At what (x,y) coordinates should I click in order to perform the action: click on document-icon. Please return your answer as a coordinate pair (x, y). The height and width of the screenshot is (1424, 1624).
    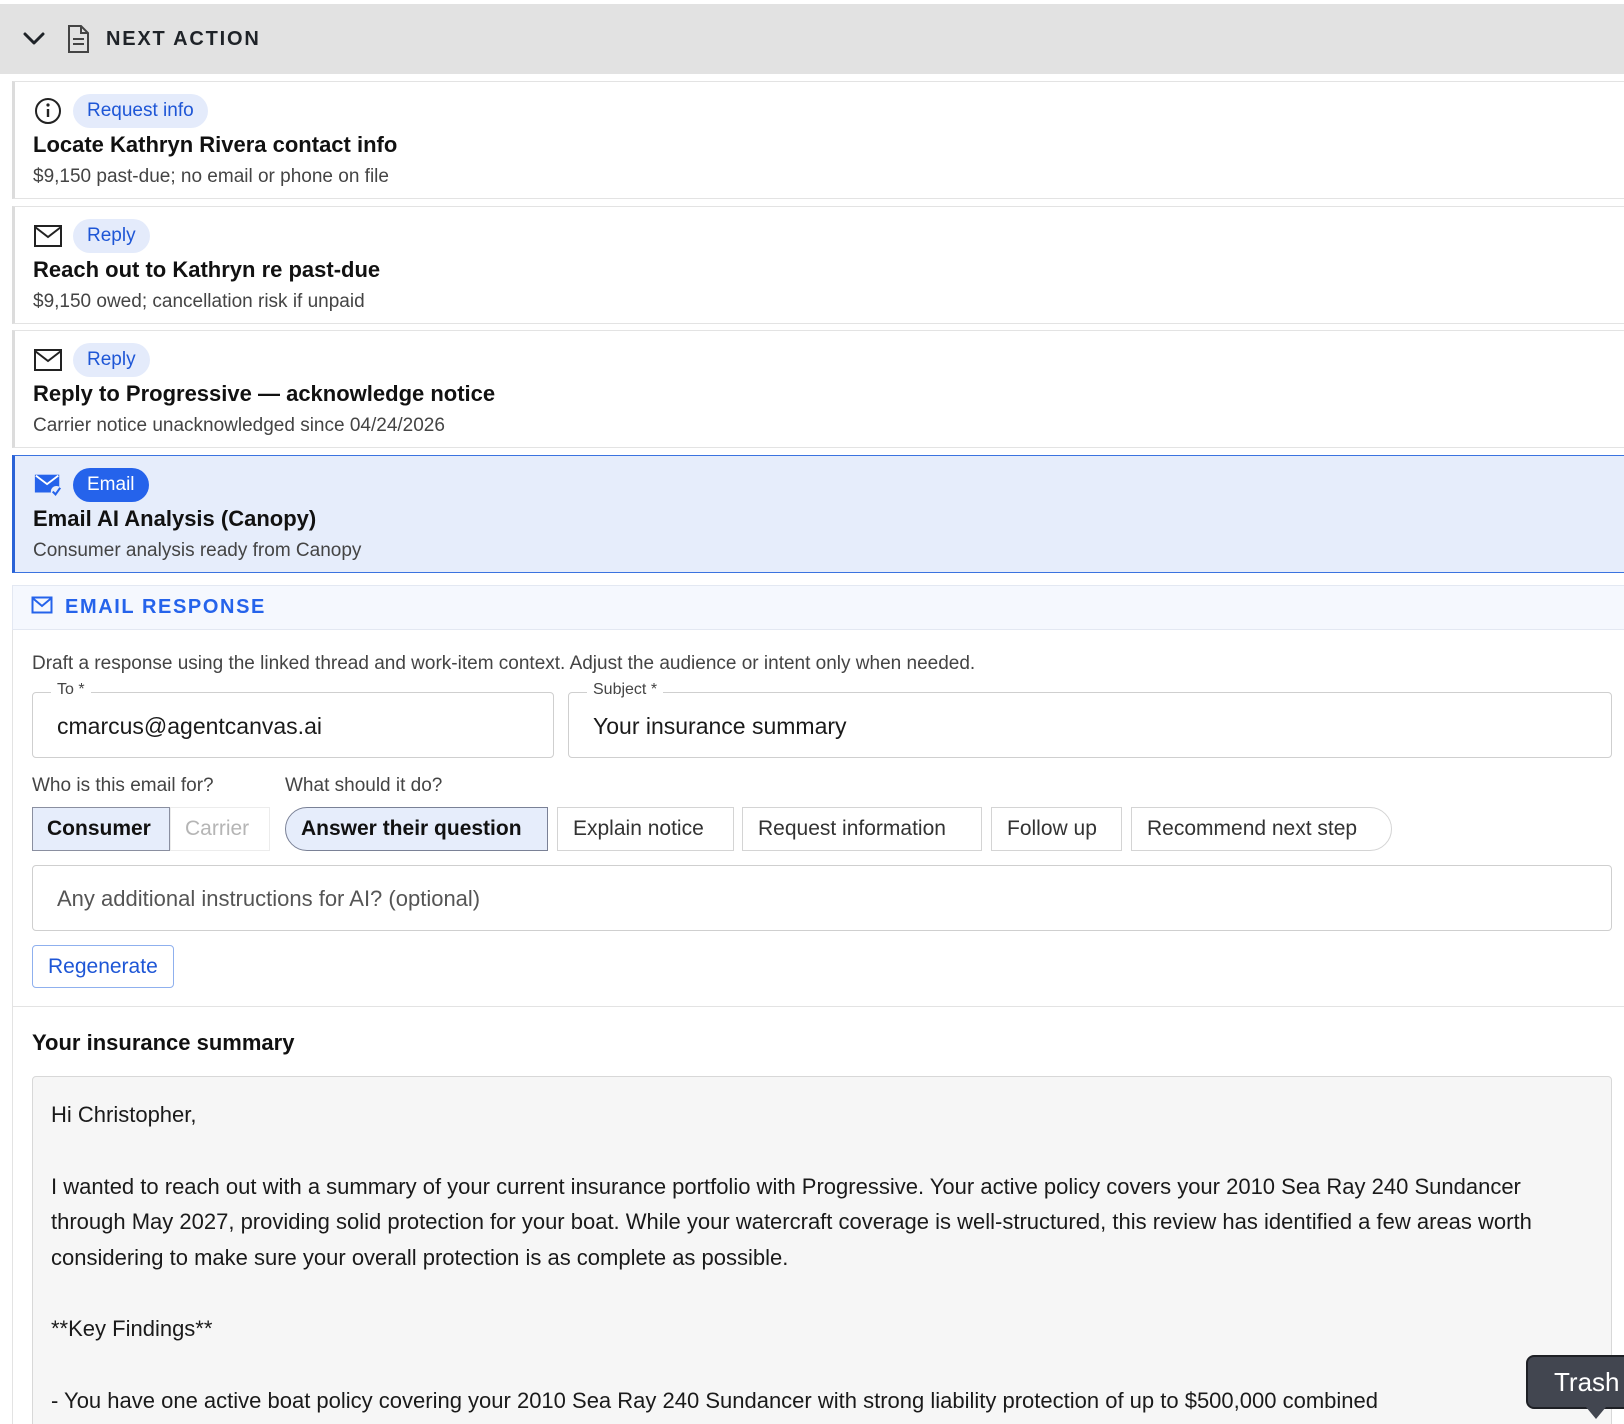
    Looking at the image, I should click on (79, 39).